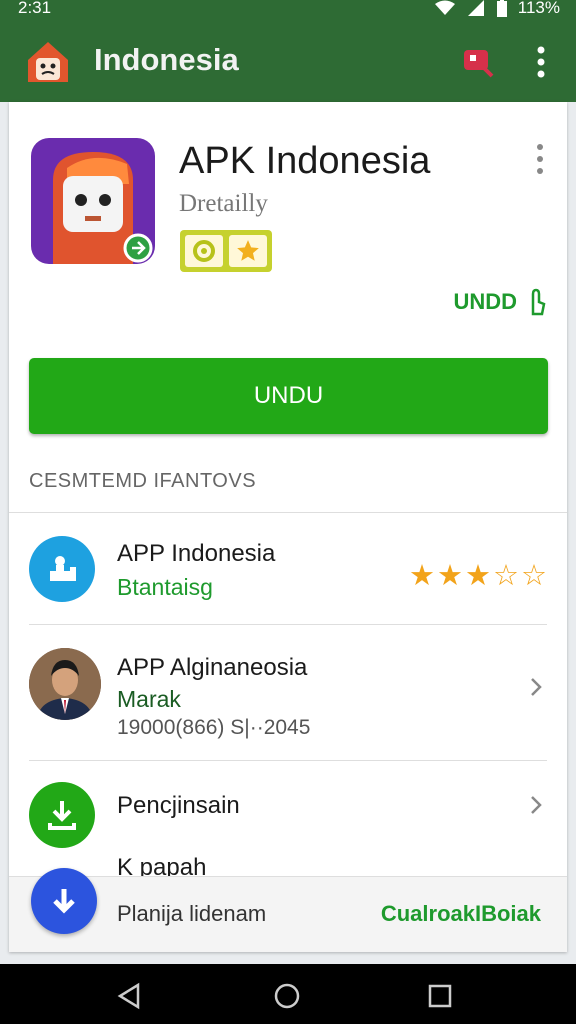  I want to click on download-link: UNDD, so click(500, 302).